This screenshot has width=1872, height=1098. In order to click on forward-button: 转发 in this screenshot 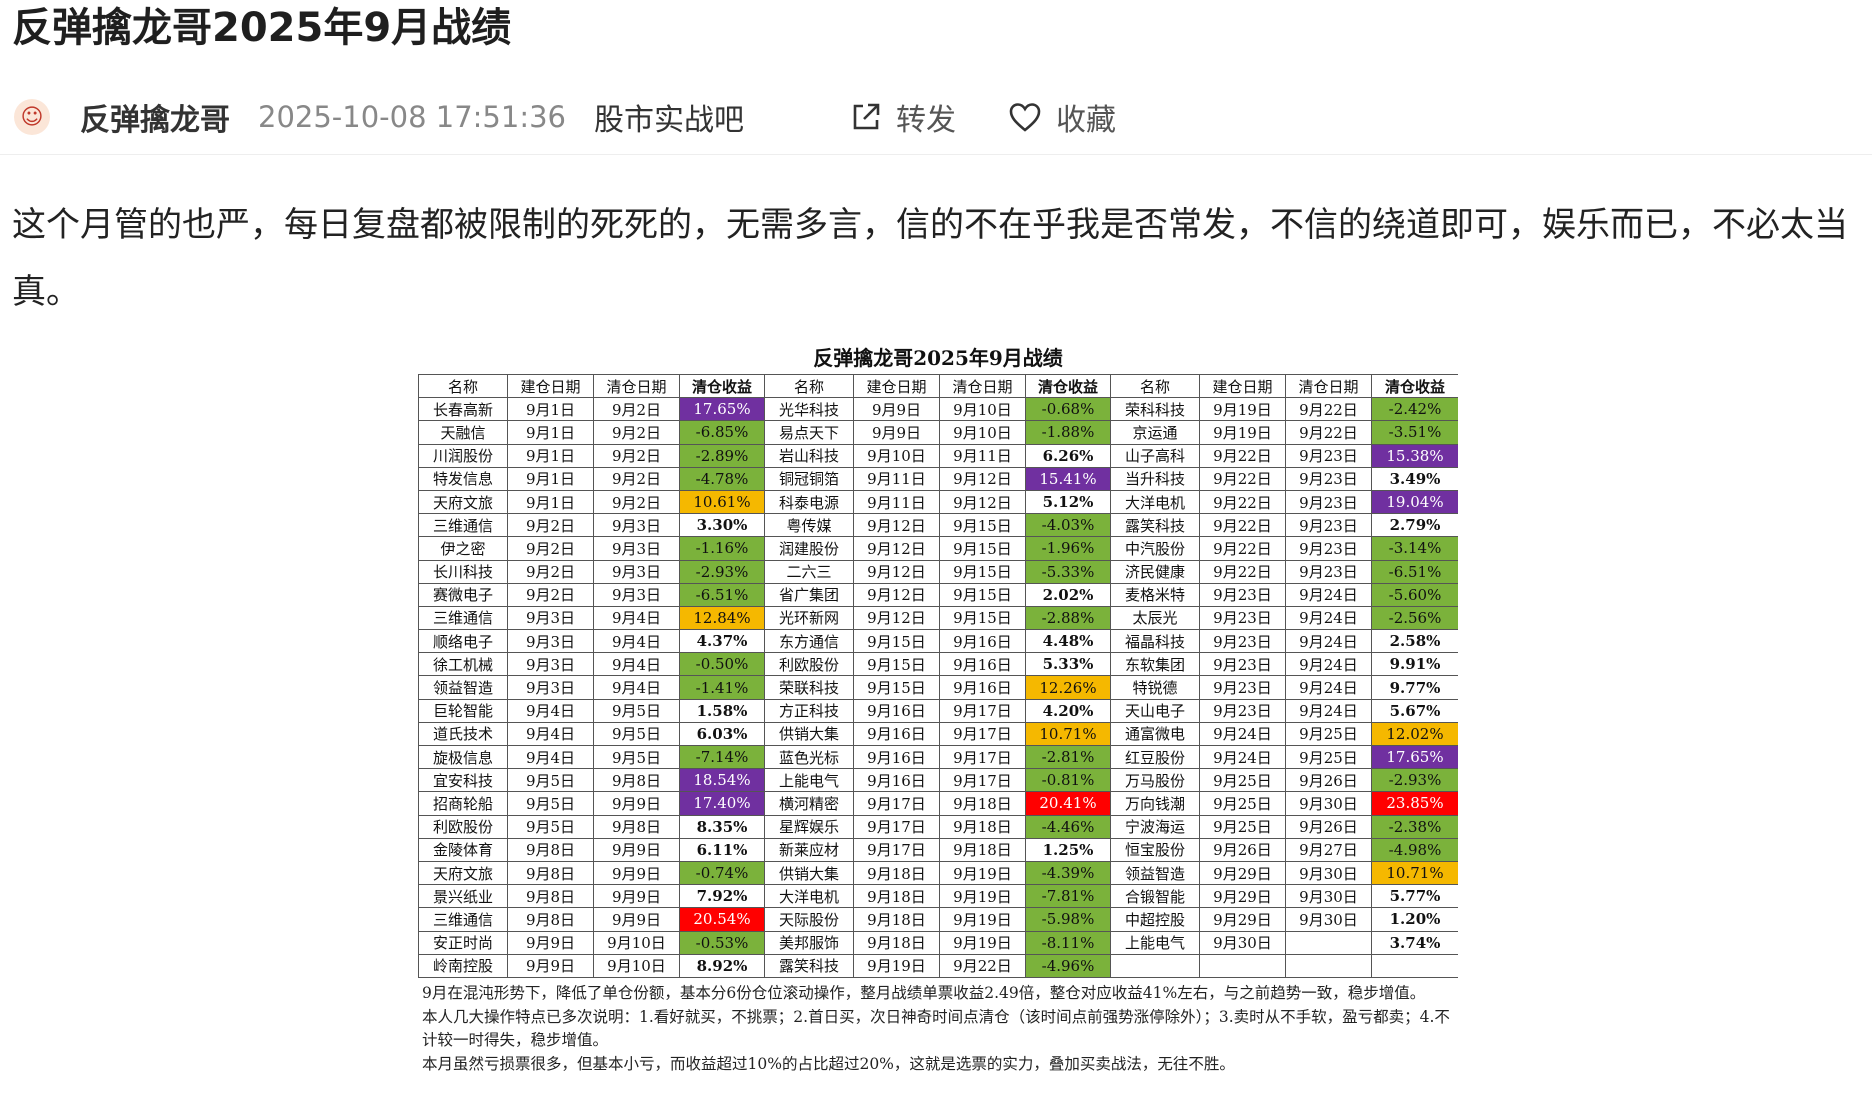, I will do `click(903, 117)`.